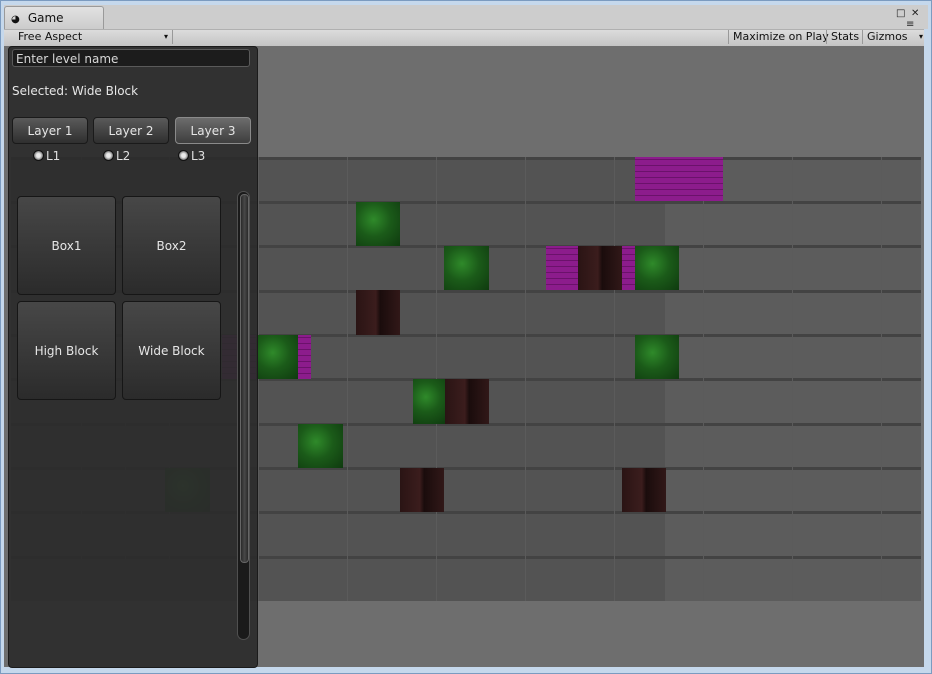  Describe the element at coordinates (66, 245) in the screenshot. I see `box1-button: Box1` at that location.